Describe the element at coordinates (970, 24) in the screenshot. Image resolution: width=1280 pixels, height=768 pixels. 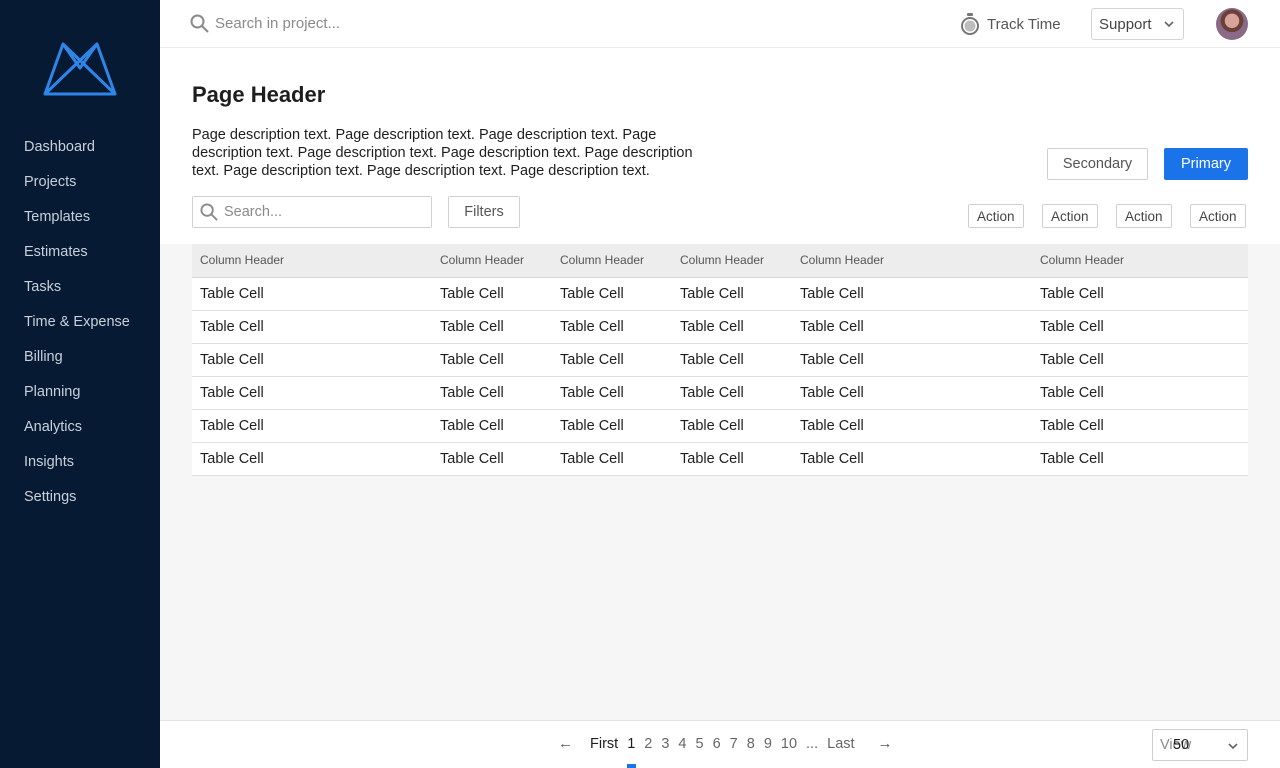
I see `stopwatch-icon` at that location.